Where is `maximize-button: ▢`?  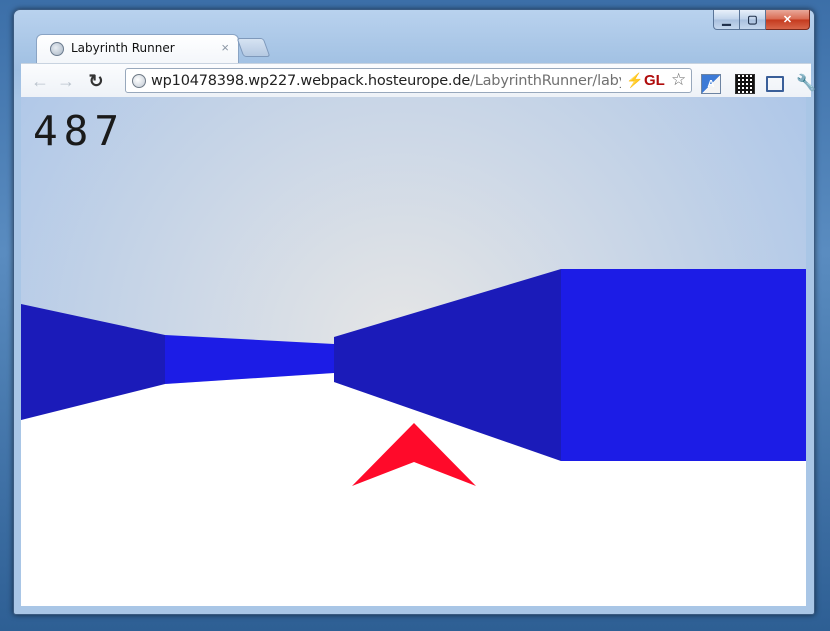 maximize-button: ▢ is located at coordinates (753, 20).